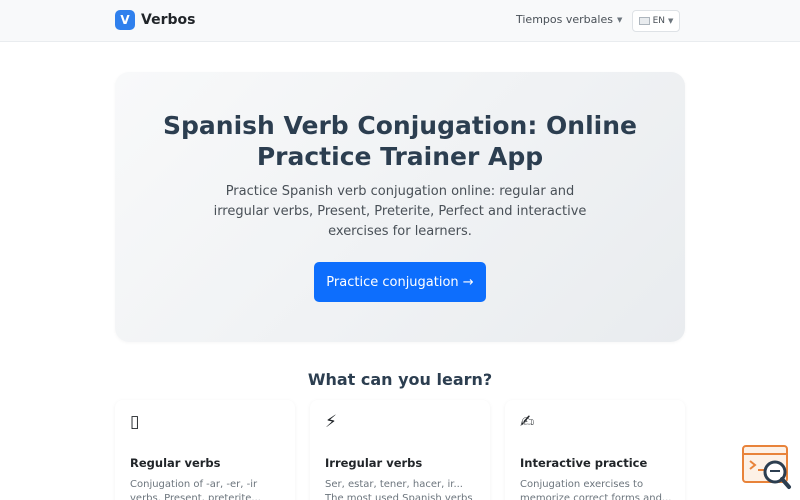 Image resolution: width=800 pixels, height=500 pixels. What do you see at coordinates (168, 20) in the screenshot?
I see `brand-name: Verbos` at bounding box center [168, 20].